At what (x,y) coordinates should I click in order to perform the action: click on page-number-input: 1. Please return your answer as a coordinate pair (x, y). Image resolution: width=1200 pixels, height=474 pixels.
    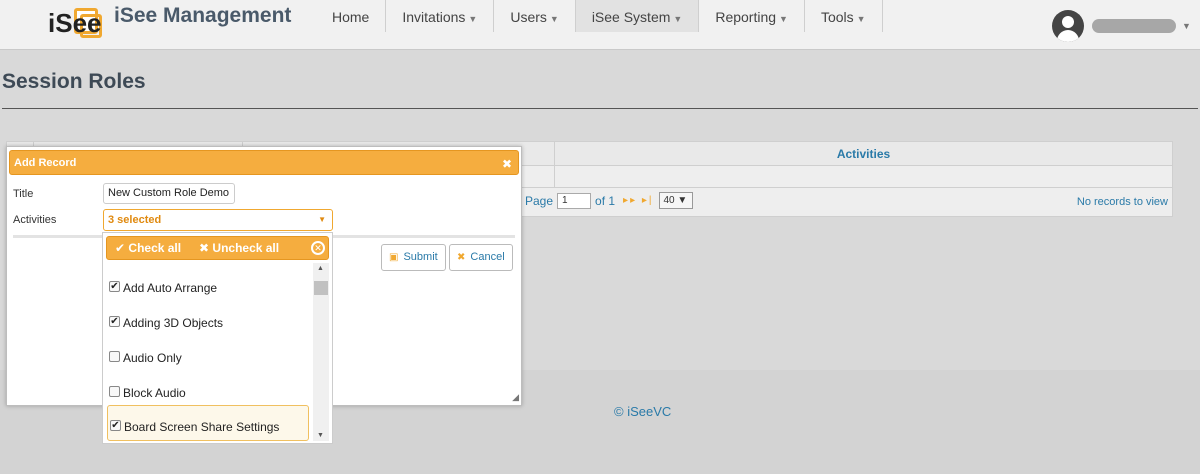
    Looking at the image, I should click on (574, 200).